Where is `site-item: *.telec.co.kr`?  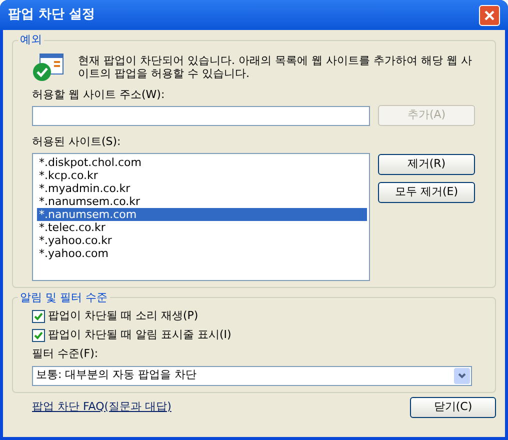 site-item: *.telec.co.kr is located at coordinates (202, 227).